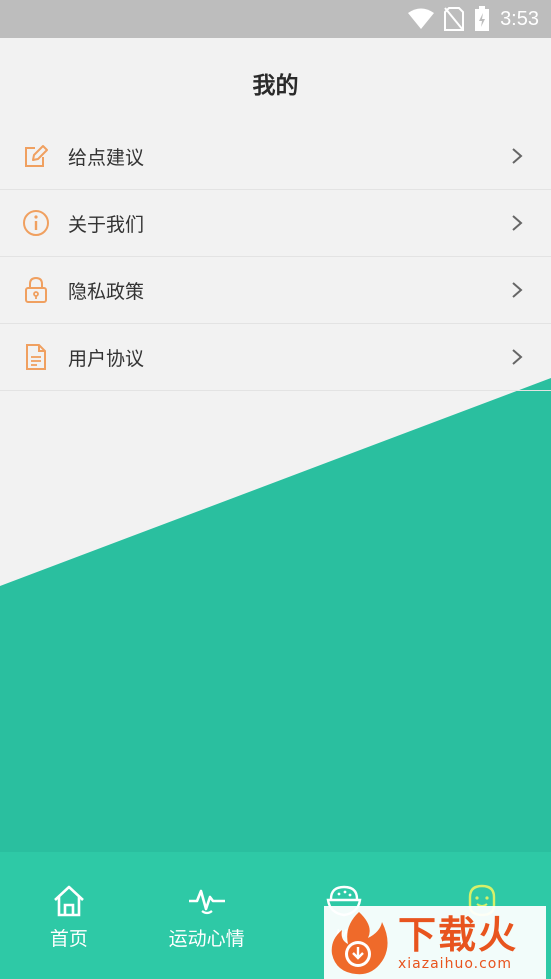 This screenshot has width=551, height=979. What do you see at coordinates (36, 290) in the screenshot?
I see `lock-icon` at bounding box center [36, 290].